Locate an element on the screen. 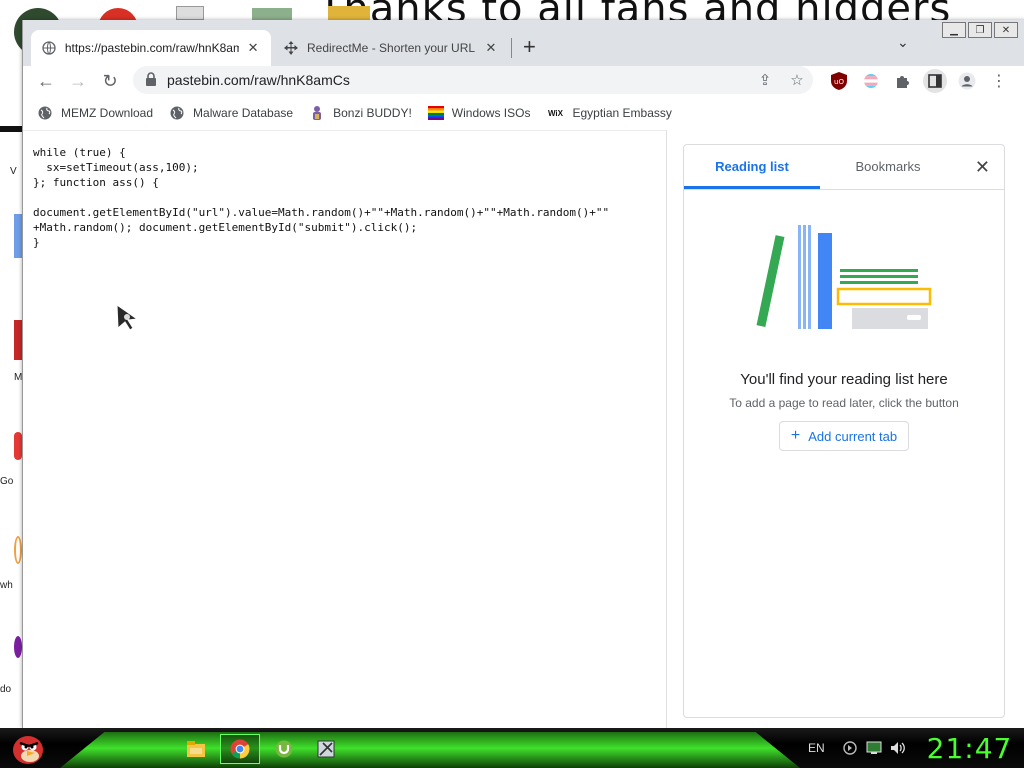 This screenshot has width=1024, height=768. taskbar: EN 21:47 is located at coordinates (512, 748).